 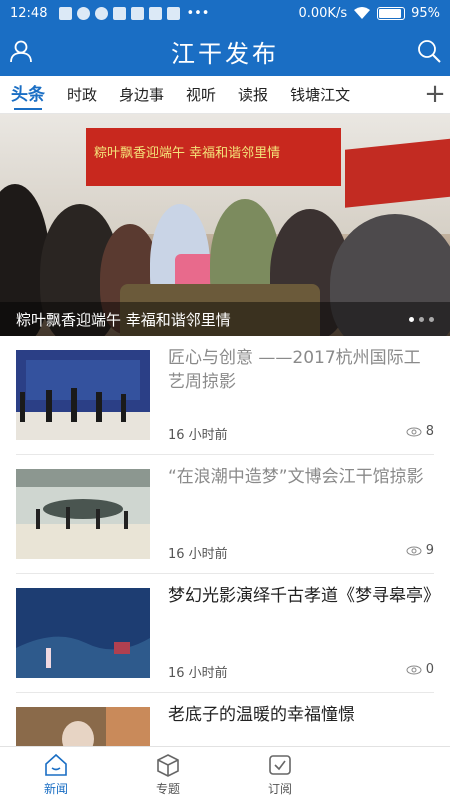 What do you see at coordinates (213, 157) in the screenshot?
I see `banner-sign: 粽叶飘香迎端午 幸福和谐邻里情` at bounding box center [213, 157].